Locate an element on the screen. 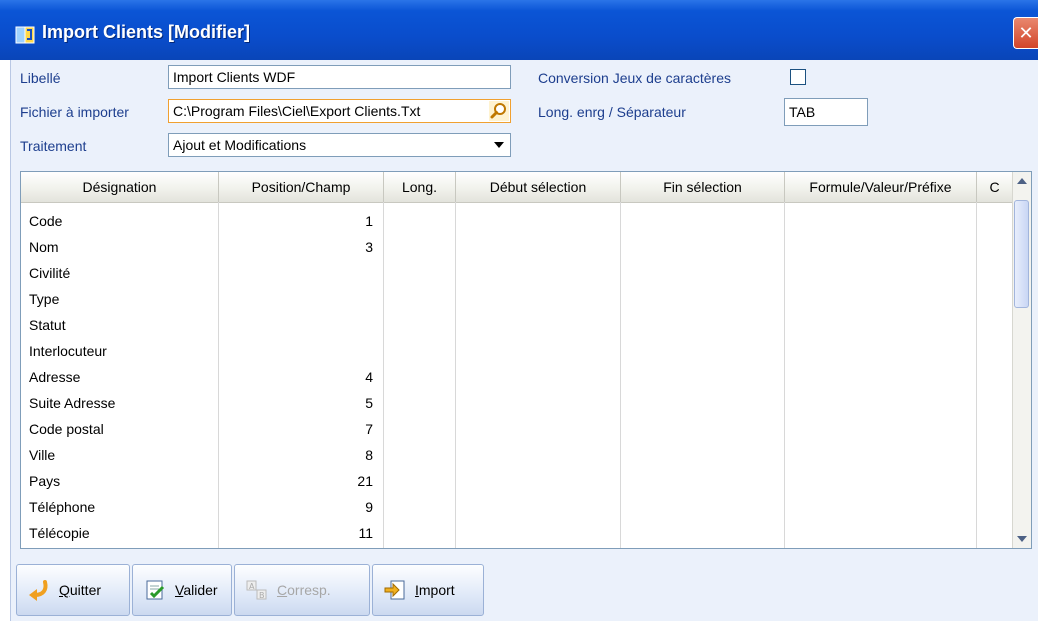  row-position: 7 is located at coordinates (369, 429).